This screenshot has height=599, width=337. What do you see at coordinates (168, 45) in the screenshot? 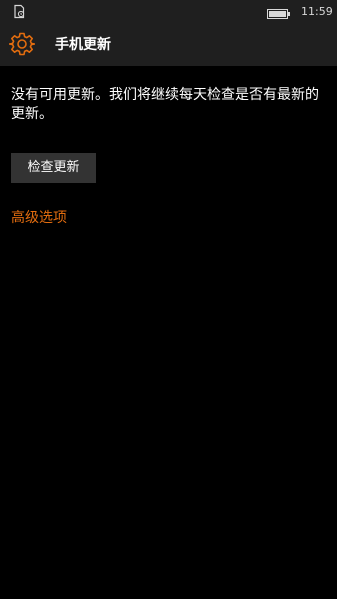
I see `title-bar: 手机更新` at bounding box center [168, 45].